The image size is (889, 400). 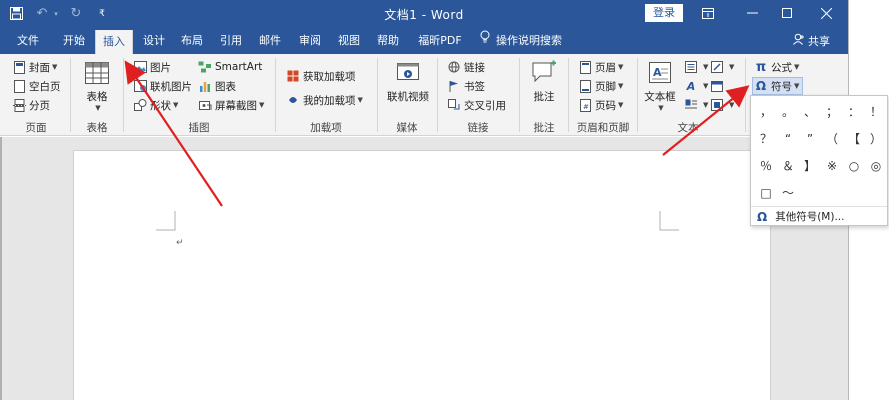 What do you see at coordinates (788, 138) in the screenshot?
I see `symbol-cell: “` at bounding box center [788, 138].